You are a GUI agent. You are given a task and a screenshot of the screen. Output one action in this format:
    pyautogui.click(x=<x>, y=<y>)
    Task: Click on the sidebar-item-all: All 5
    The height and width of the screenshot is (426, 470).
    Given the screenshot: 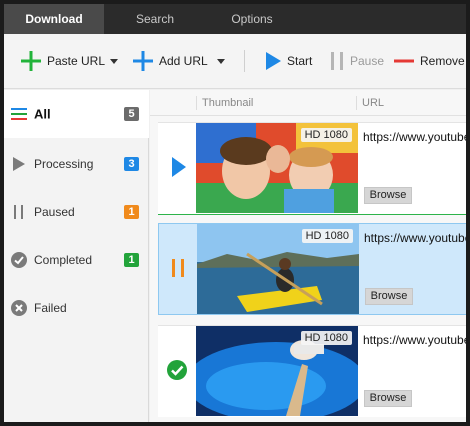 What is the action you would take?
    pyautogui.click(x=76, y=114)
    